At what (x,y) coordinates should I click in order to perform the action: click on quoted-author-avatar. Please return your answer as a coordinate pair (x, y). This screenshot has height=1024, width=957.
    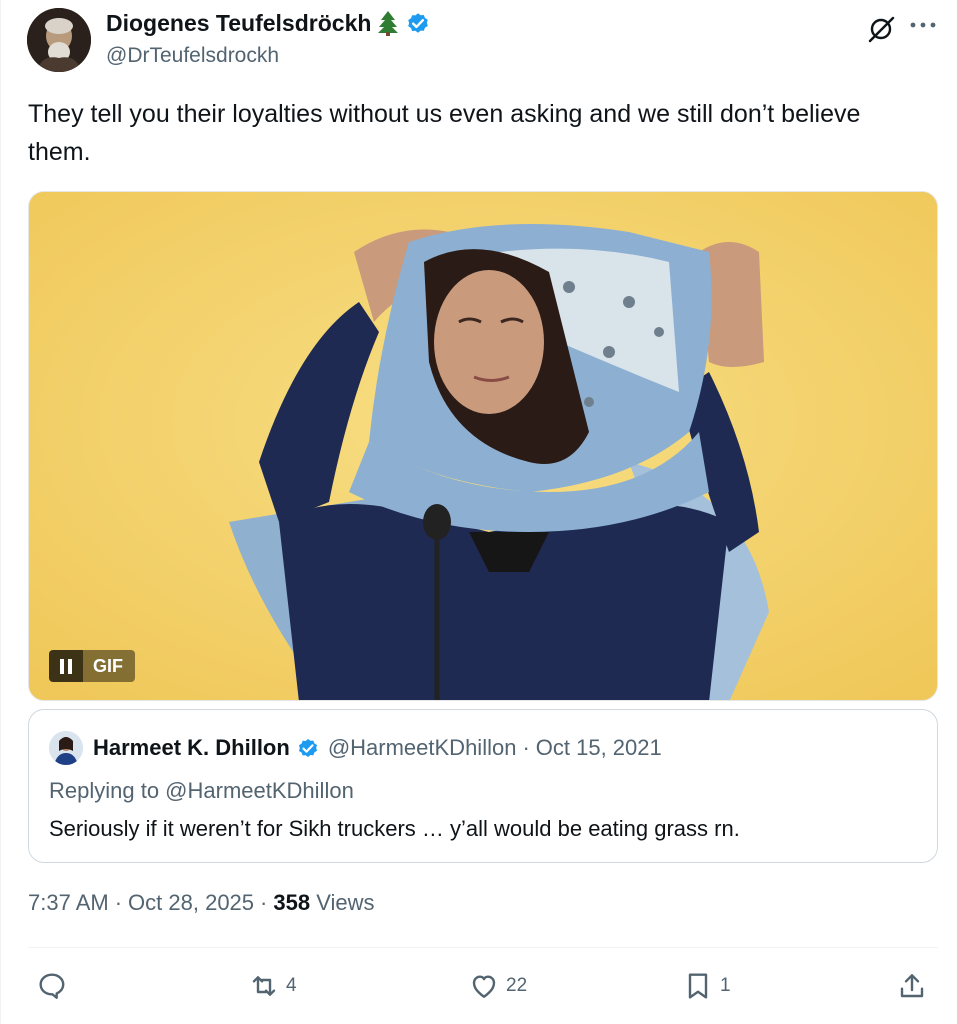
    Looking at the image, I should click on (66, 748).